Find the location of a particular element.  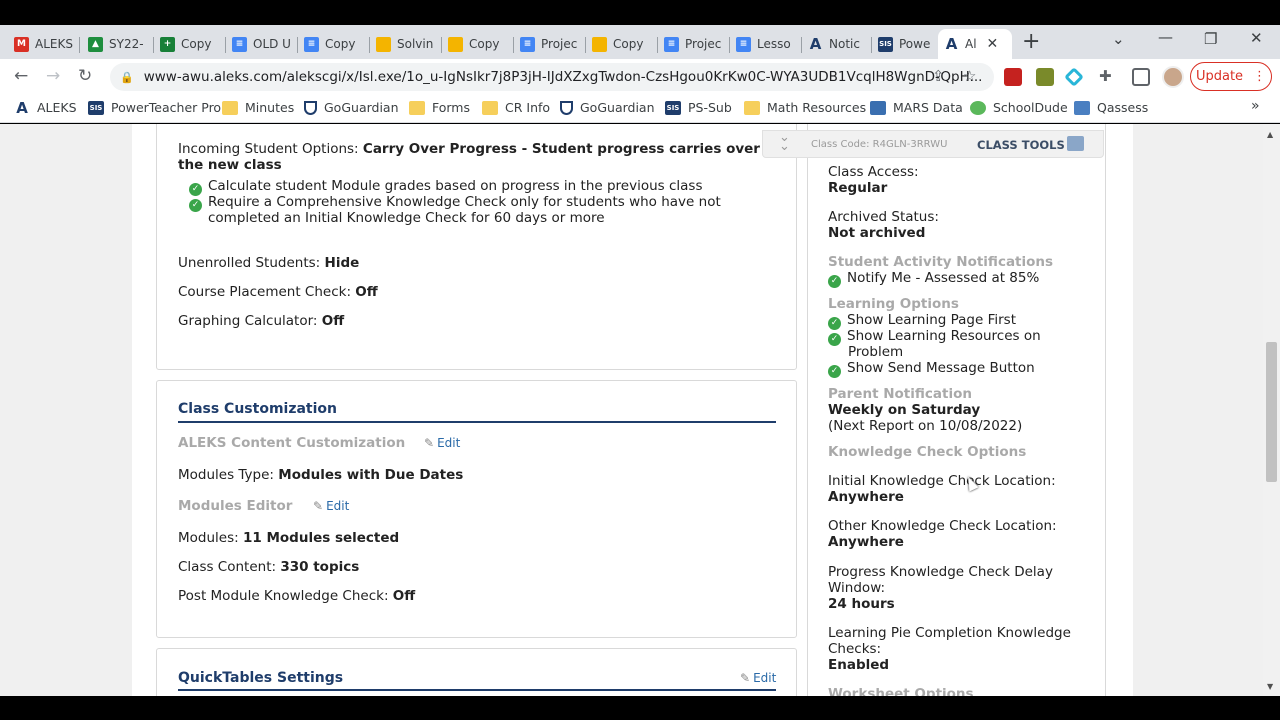

edit-notepad-icon is located at coordinates (1075, 143).